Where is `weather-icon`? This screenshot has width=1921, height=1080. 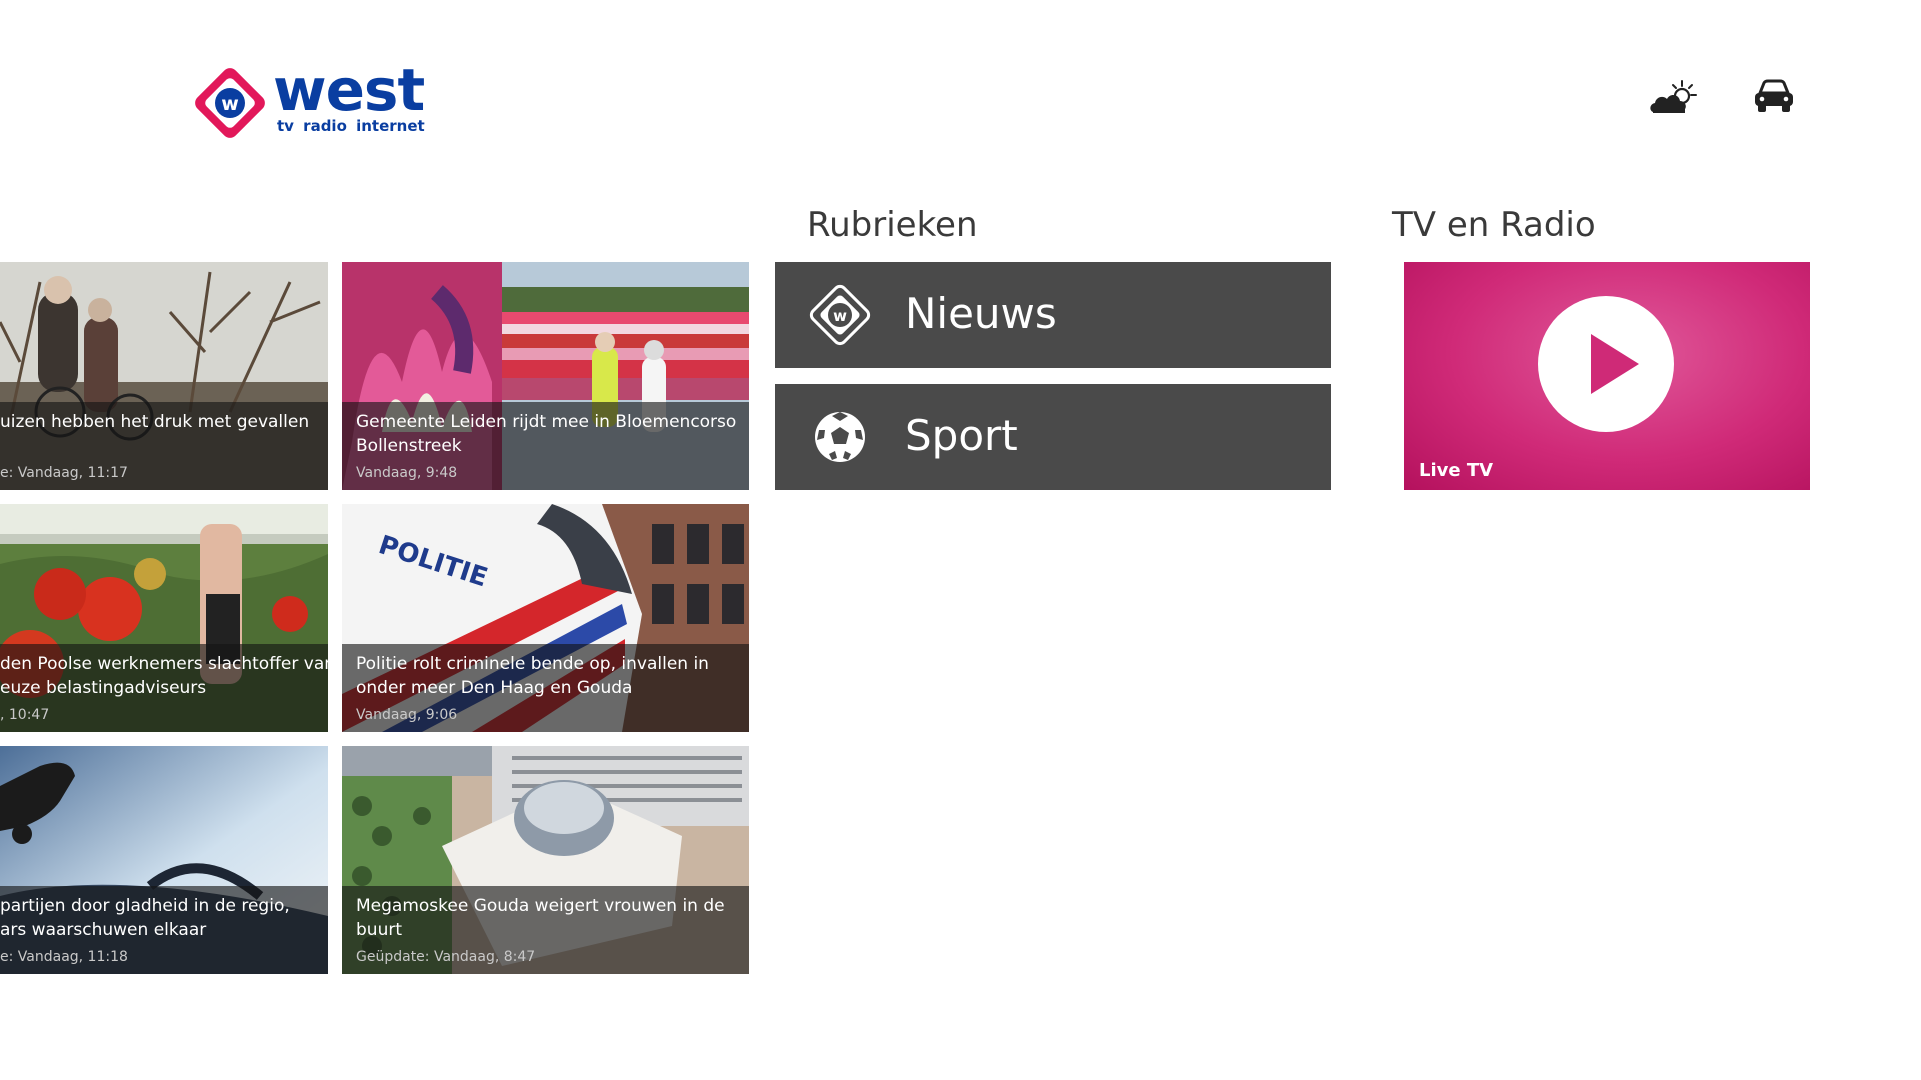 weather-icon is located at coordinates (1673, 96).